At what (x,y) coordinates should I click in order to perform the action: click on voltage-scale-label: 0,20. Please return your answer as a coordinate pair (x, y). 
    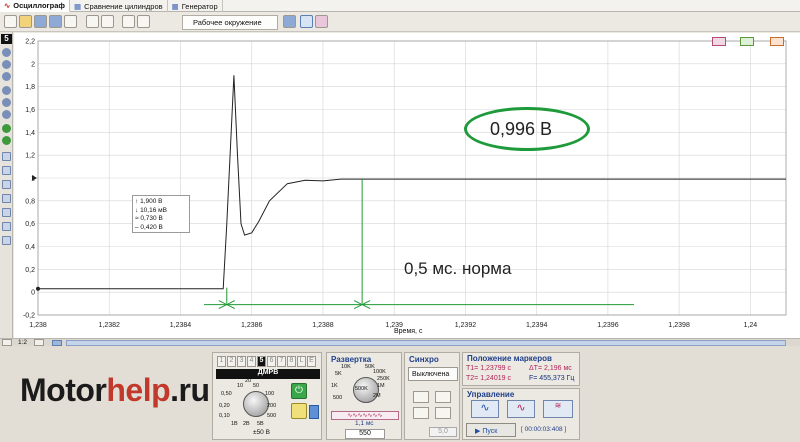
    Looking at the image, I should click on (224, 406).